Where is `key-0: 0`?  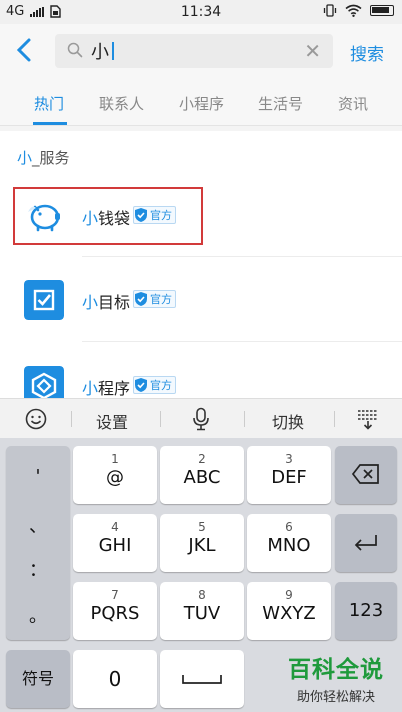 key-0: 0 is located at coordinates (115, 679).